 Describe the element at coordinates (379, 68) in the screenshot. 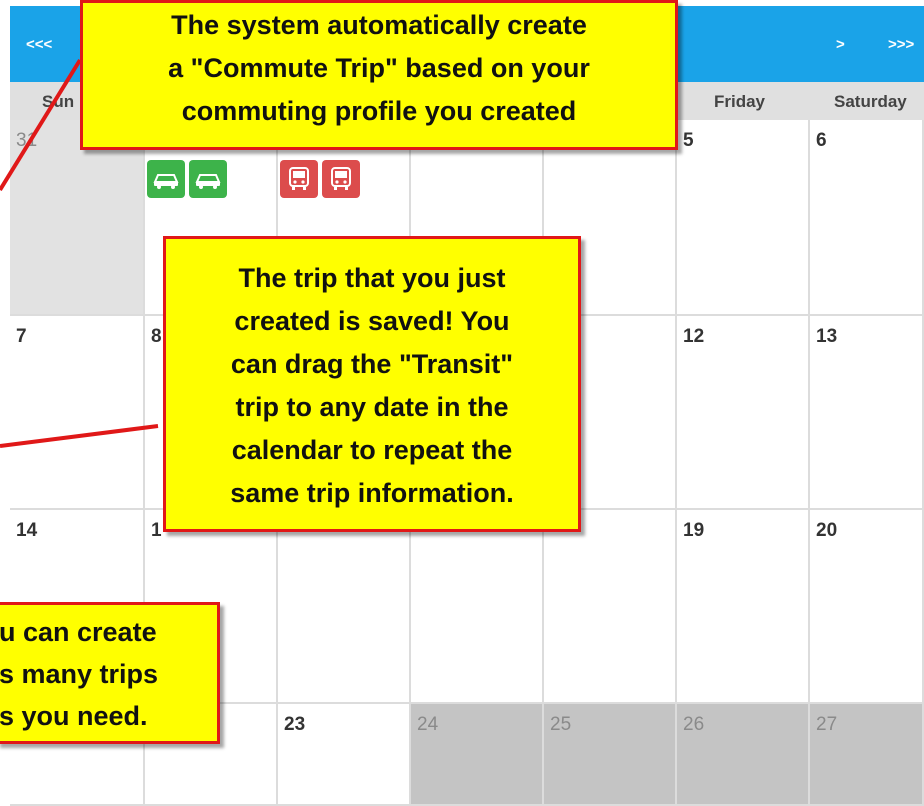

I see `callout-line: a "Commute Trip" based on your` at that location.